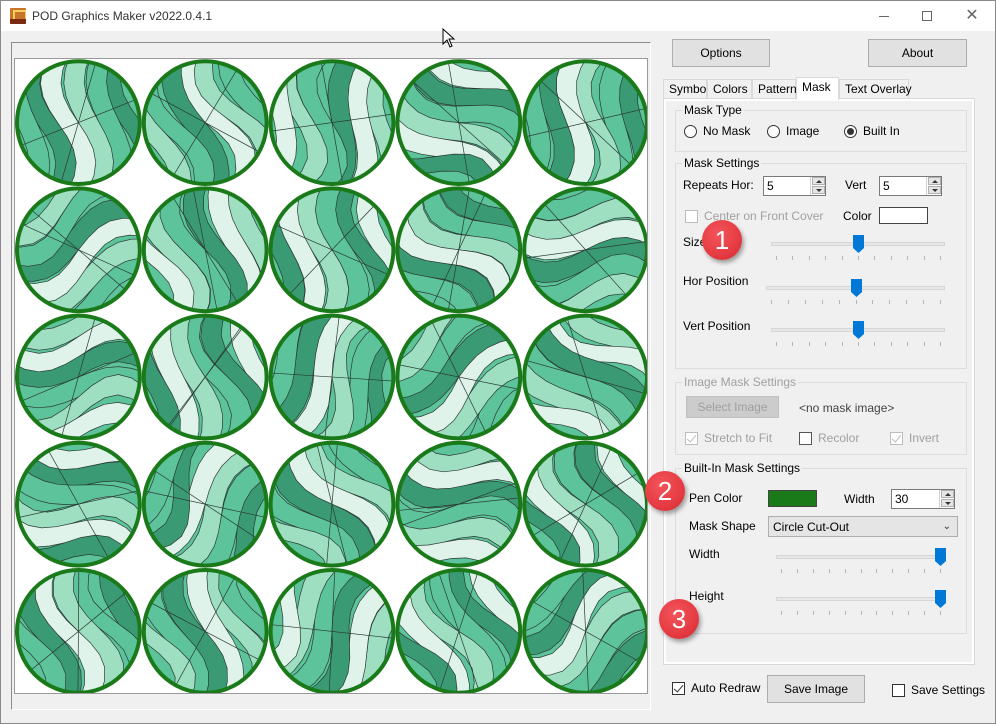 The width and height of the screenshot is (996, 724). I want to click on title-bar: POD Graphics Maker v2022.0.4.1 ✕, so click(498, 16).